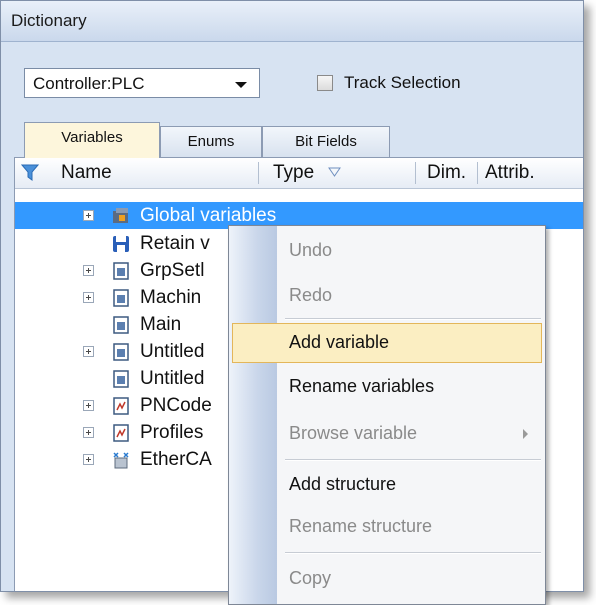 Image resolution: width=596 pixels, height=605 pixels. I want to click on column-header-row: Name Type Dim. Attrib., so click(299, 173).